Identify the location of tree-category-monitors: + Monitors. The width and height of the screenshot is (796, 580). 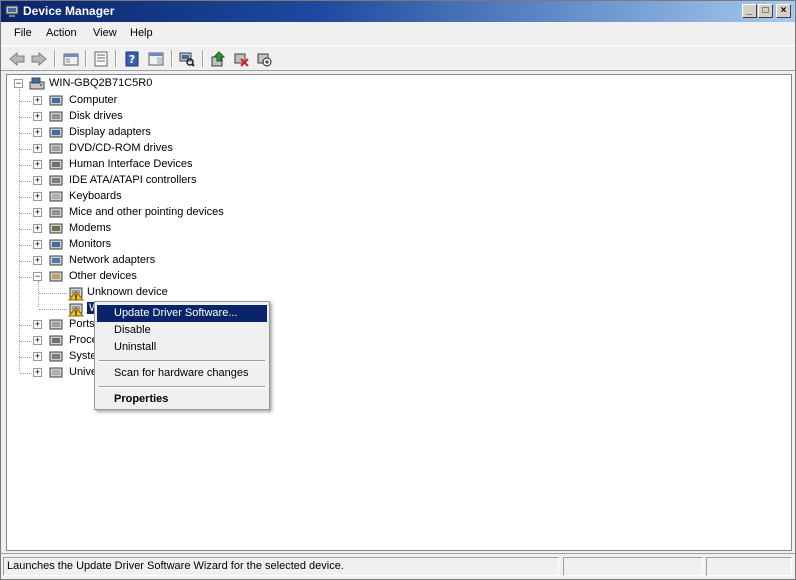
(157, 245).